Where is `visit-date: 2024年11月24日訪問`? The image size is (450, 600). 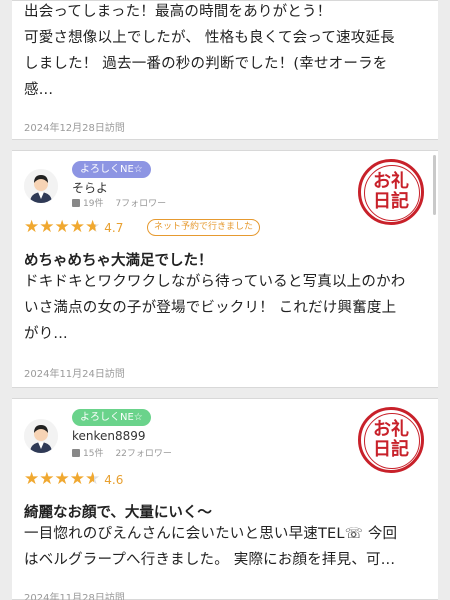 visit-date: 2024年11月24日訪問 is located at coordinates (74, 374).